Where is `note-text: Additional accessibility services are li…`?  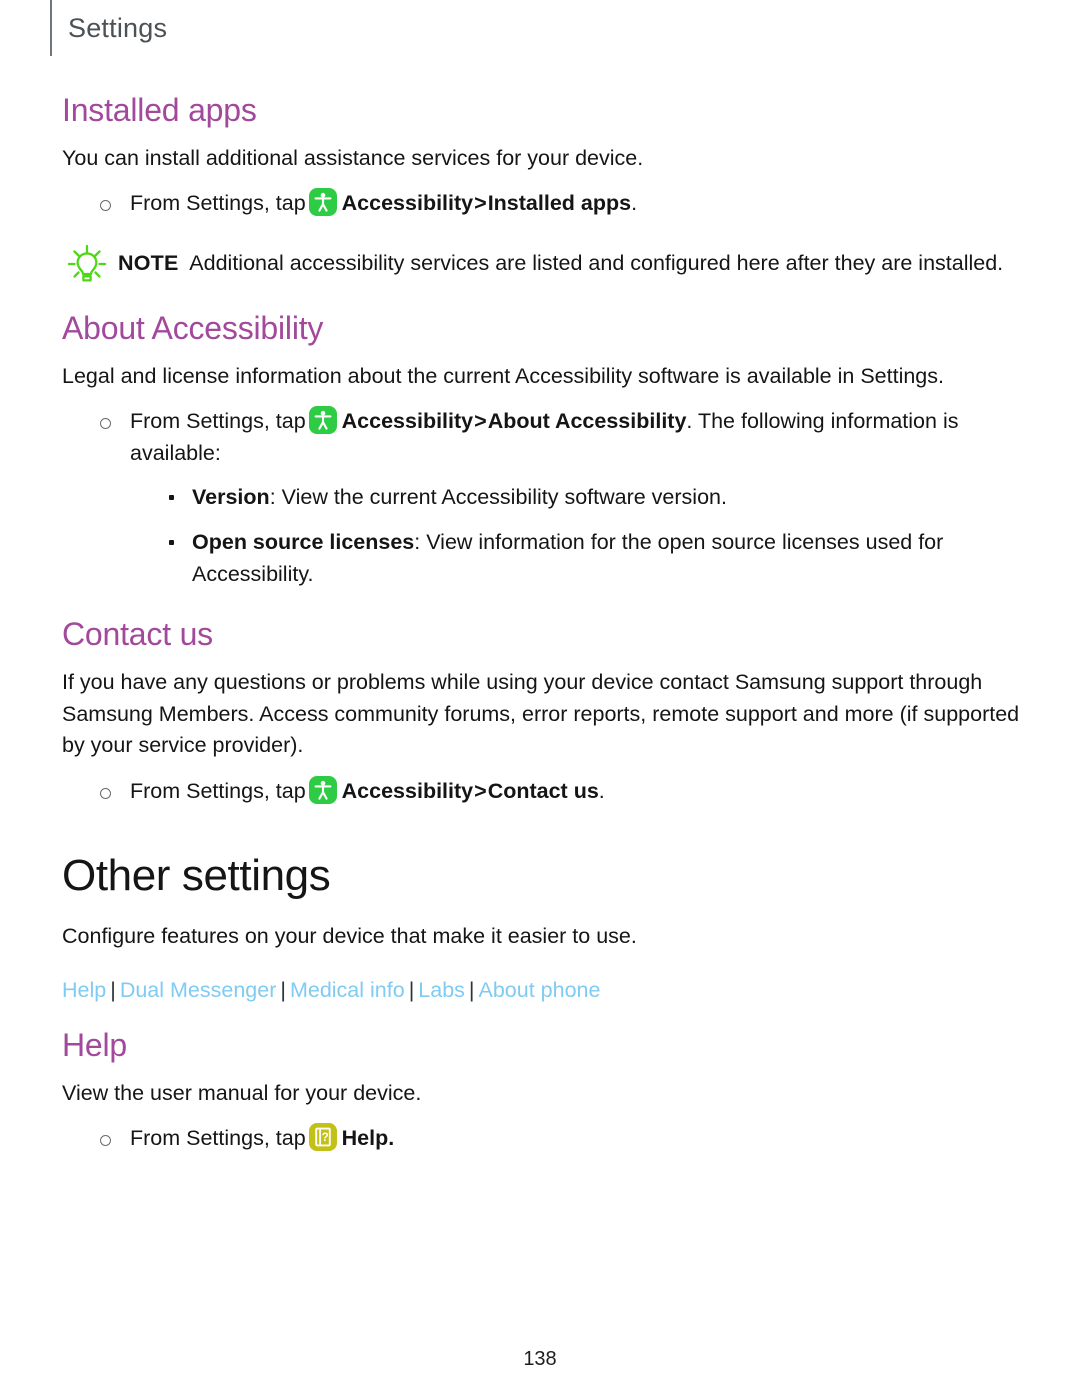 note-text: Additional accessibility services are li… is located at coordinates (596, 262).